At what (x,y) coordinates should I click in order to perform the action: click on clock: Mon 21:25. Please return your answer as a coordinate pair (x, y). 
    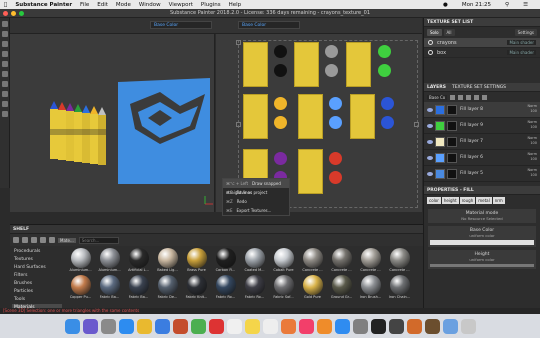
    Looking at the image, I should click on (476, 5).